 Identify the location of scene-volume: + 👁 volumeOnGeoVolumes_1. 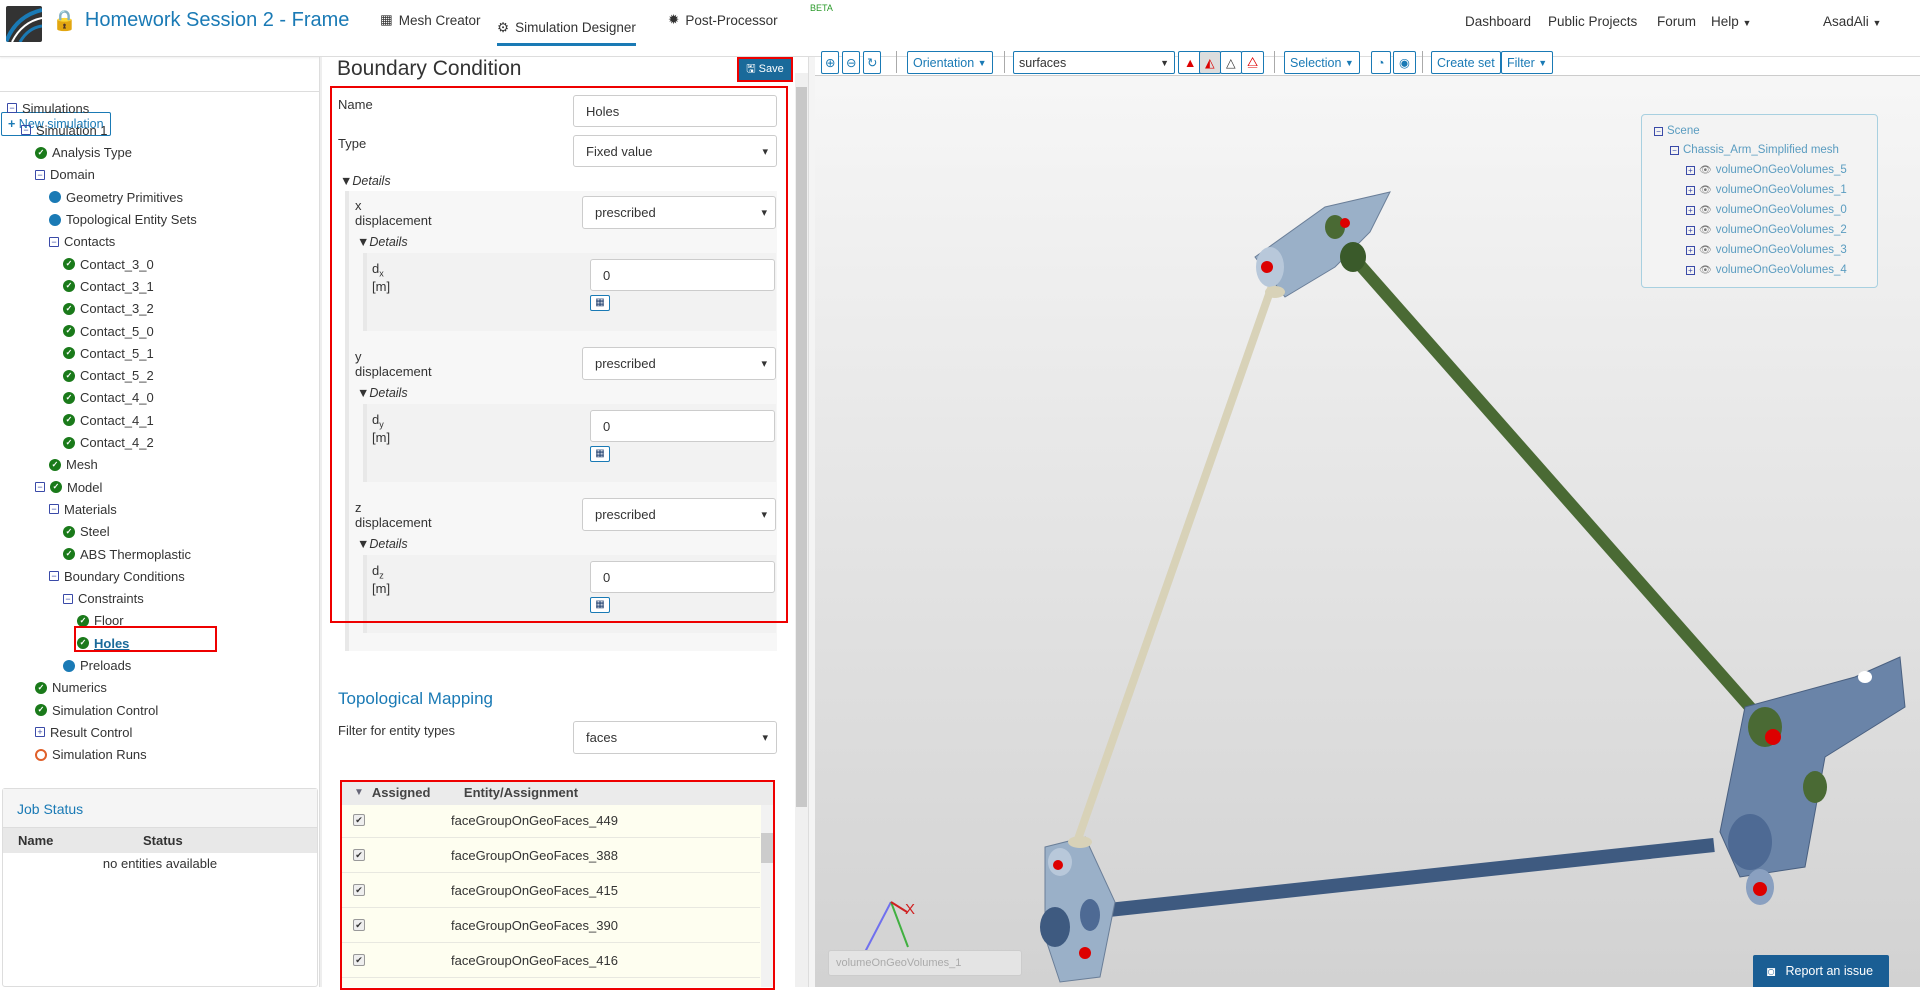
(1766, 190).